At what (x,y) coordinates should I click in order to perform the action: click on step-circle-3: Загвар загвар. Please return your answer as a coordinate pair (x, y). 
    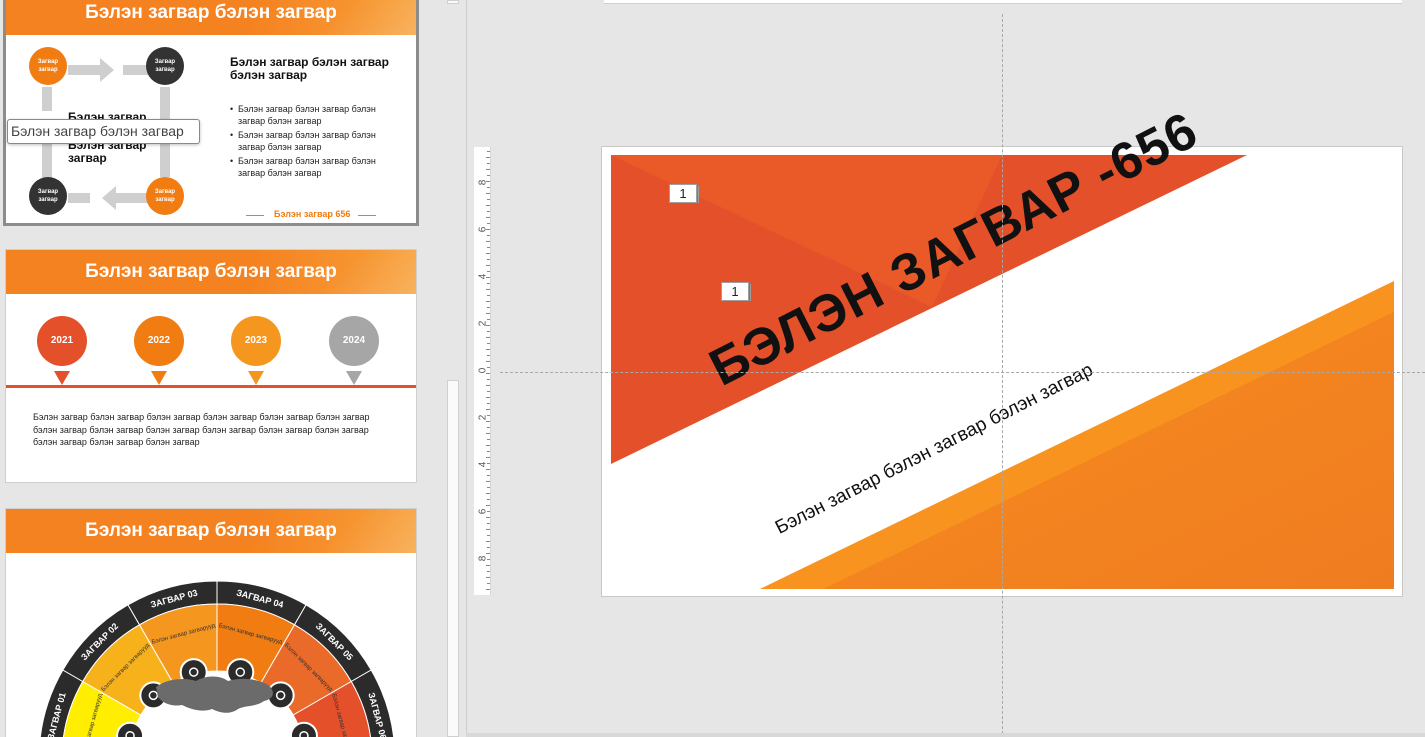
    Looking at the image, I should click on (48, 196).